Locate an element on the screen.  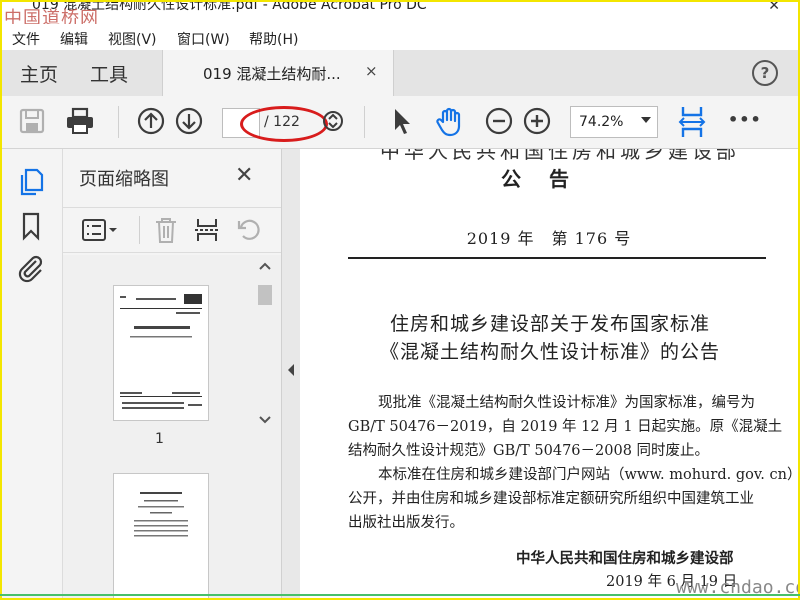
page-stepper-icon is located at coordinates (333, 121).